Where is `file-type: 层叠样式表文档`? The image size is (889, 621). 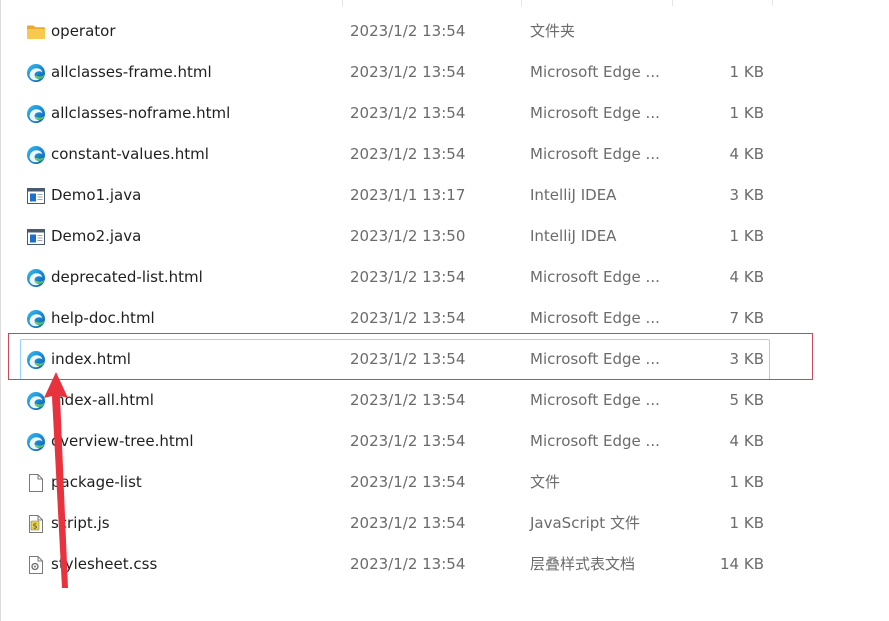
file-type: 层叠样式表文档 is located at coordinates (583, 564).